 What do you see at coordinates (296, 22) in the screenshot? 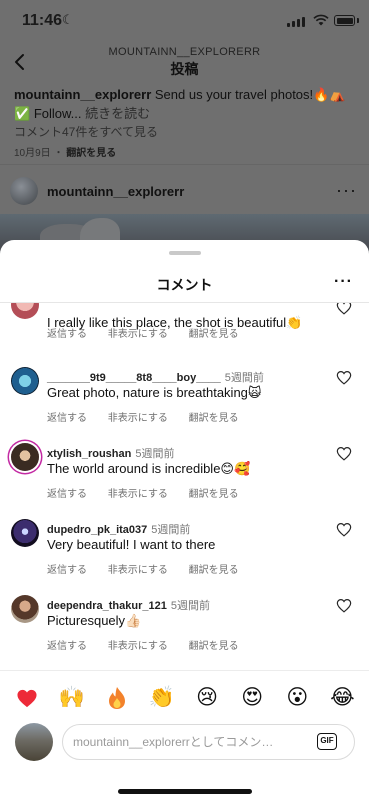
I see `cellular-signal-icon` at bounding box center [296, 22].